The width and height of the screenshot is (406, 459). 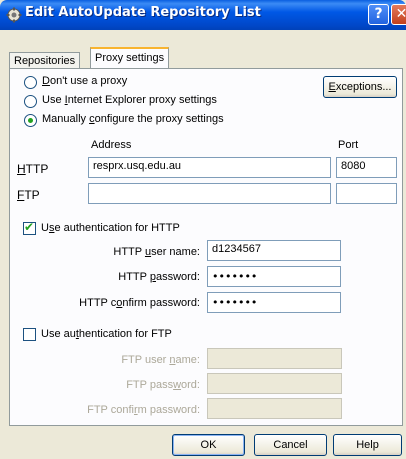 I want to click on ftp-port-input, so click(x=366, y=193).